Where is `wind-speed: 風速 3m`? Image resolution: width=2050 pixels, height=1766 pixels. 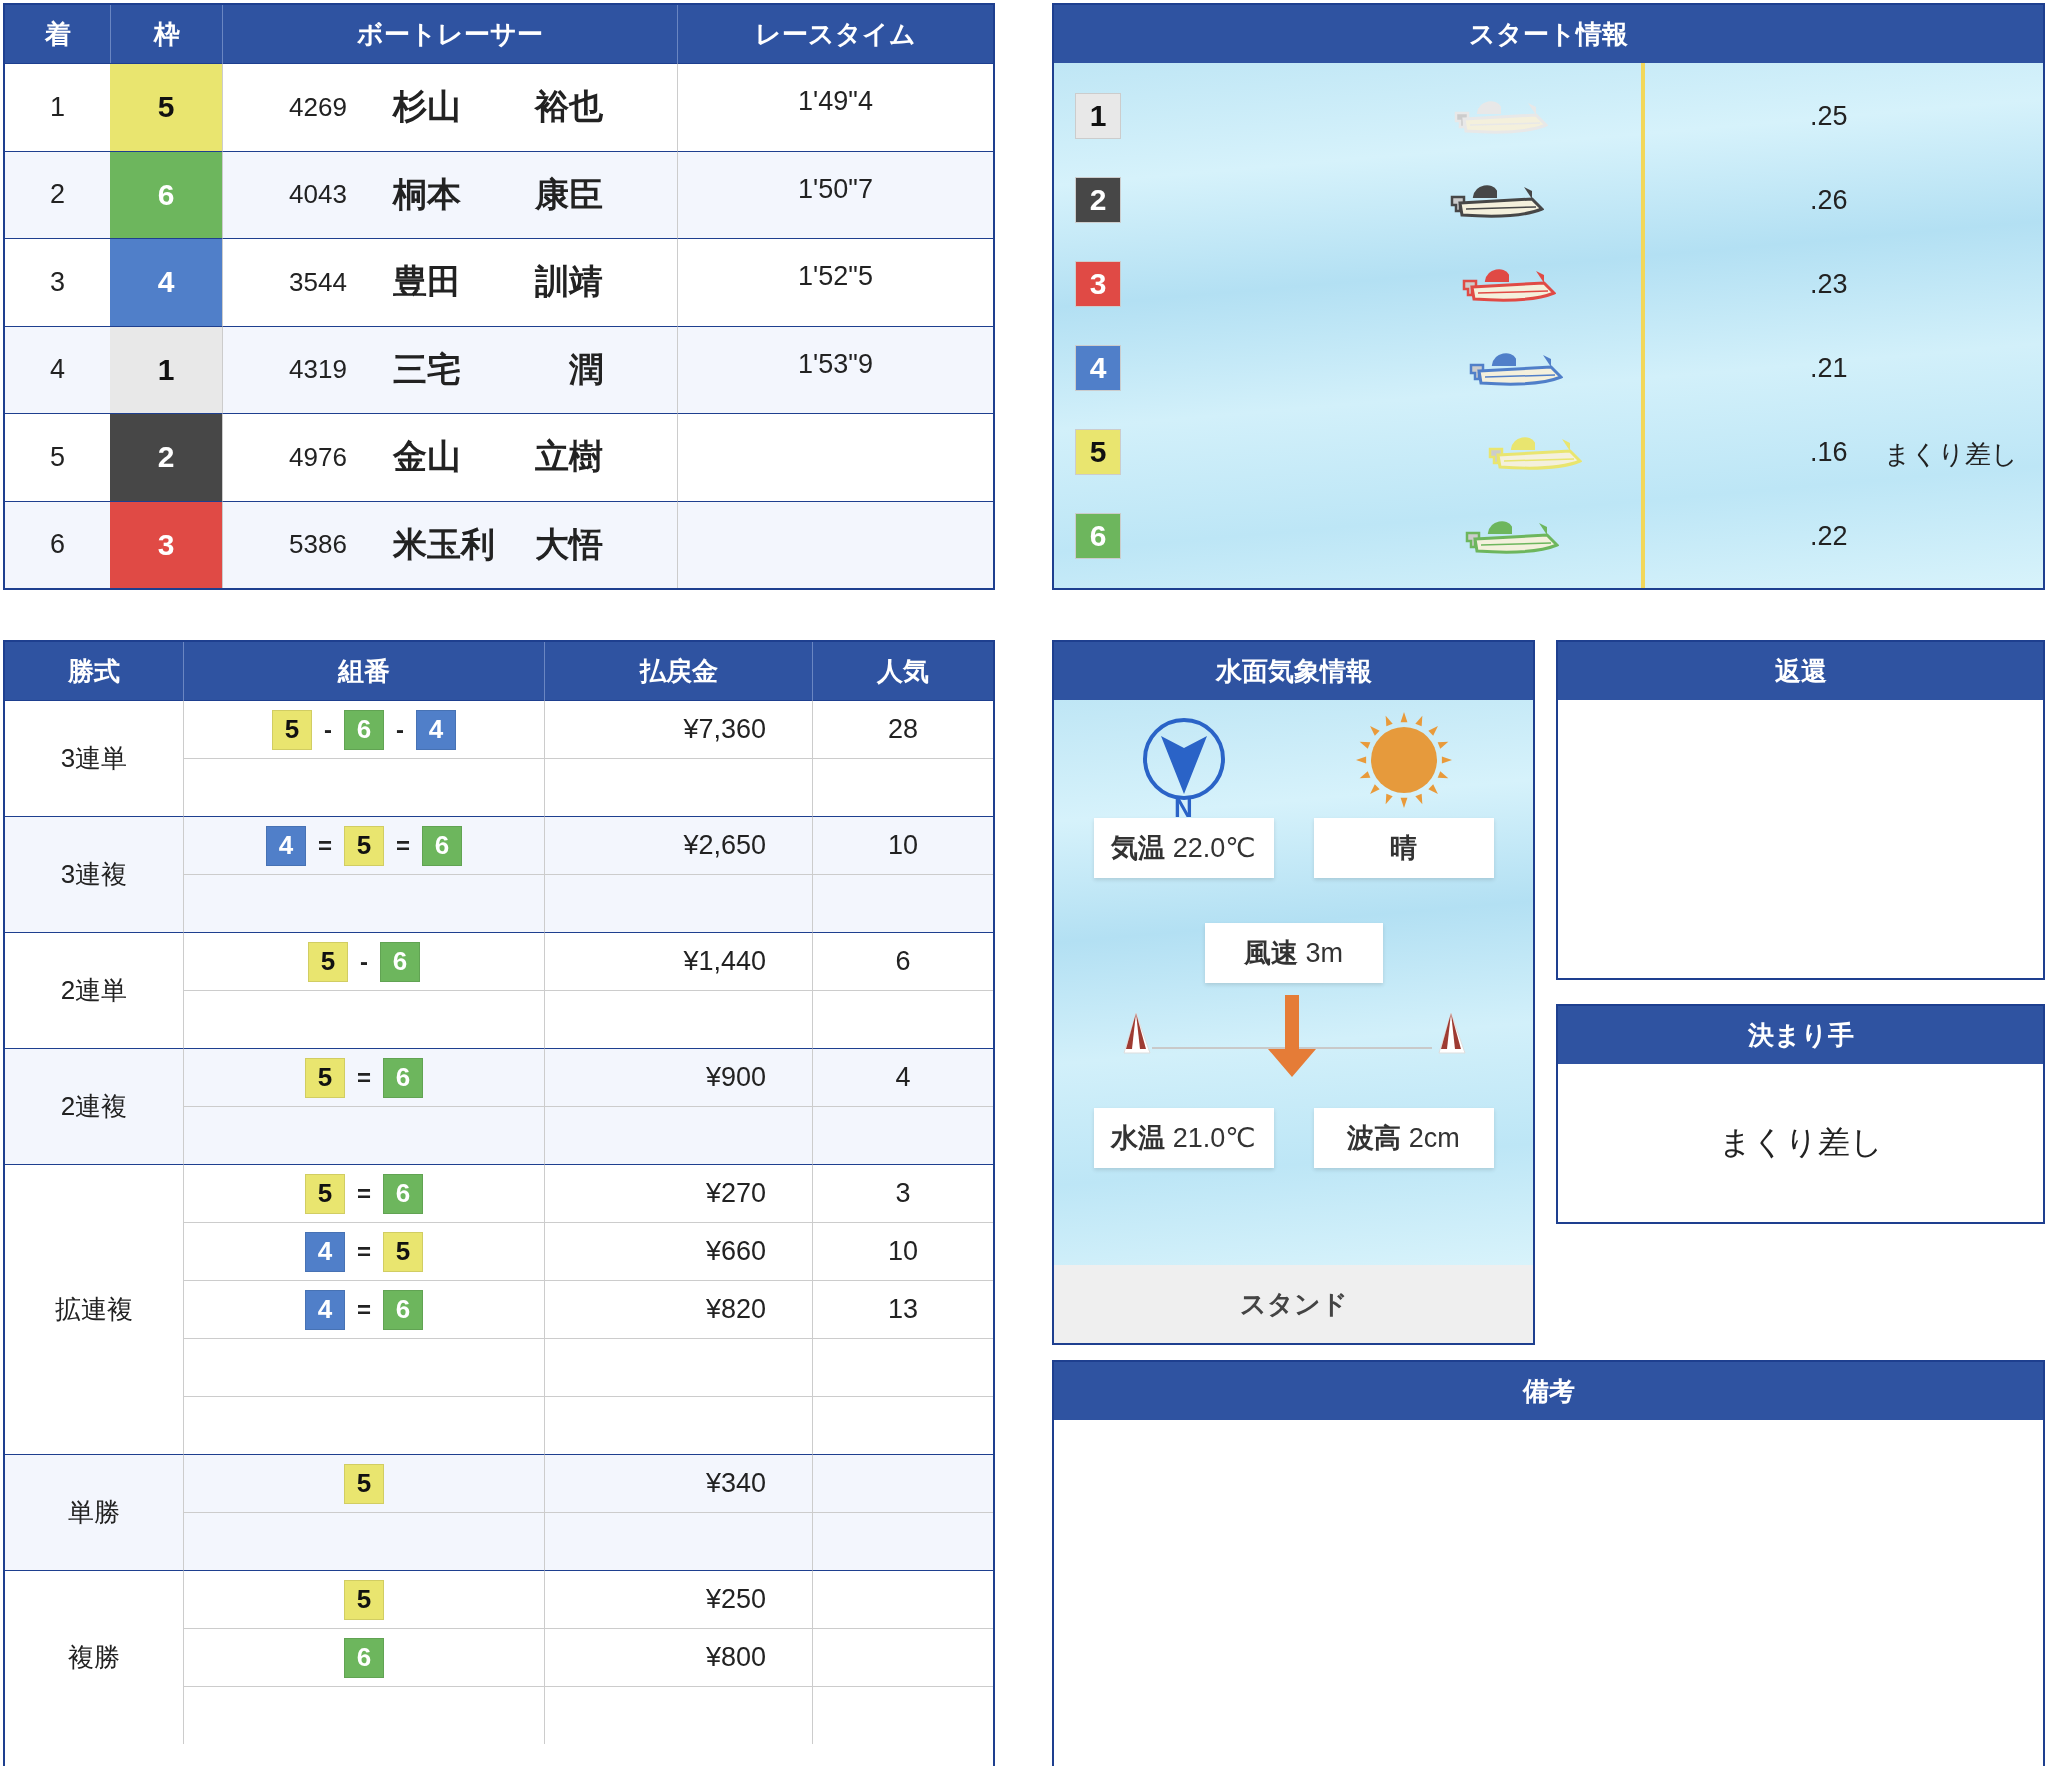
wind-speed: 風速 3m is located at coordinates (1293, 953).